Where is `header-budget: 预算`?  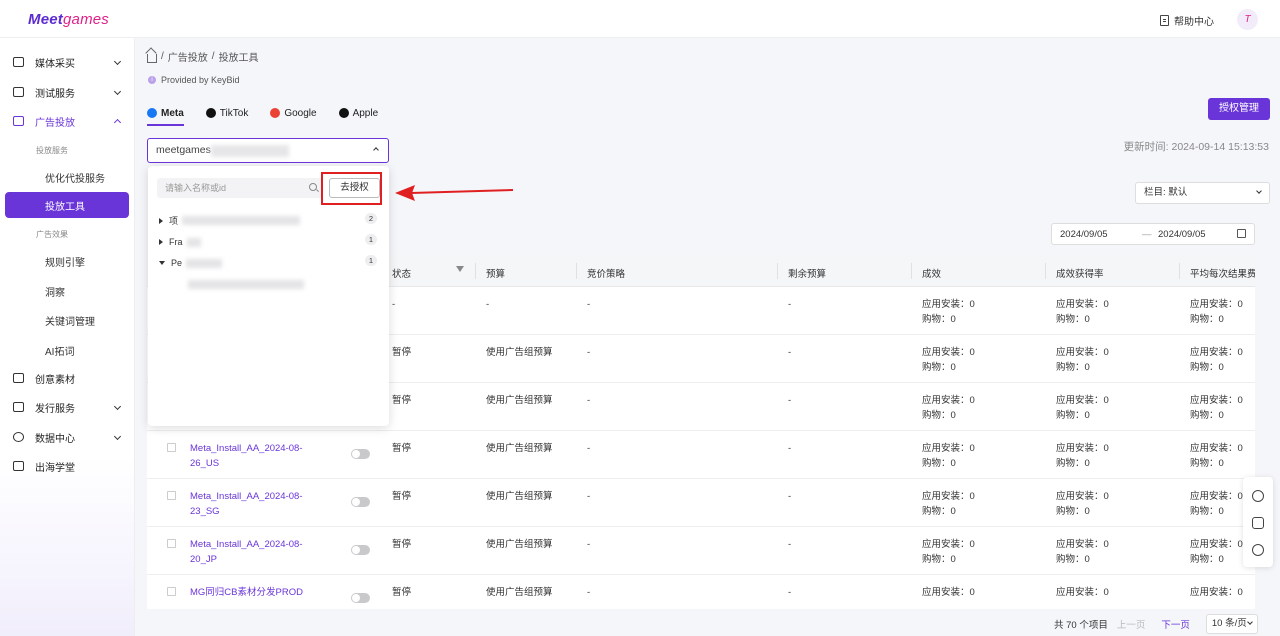 header-budget: 预算 is located at coordinates (496, 274).